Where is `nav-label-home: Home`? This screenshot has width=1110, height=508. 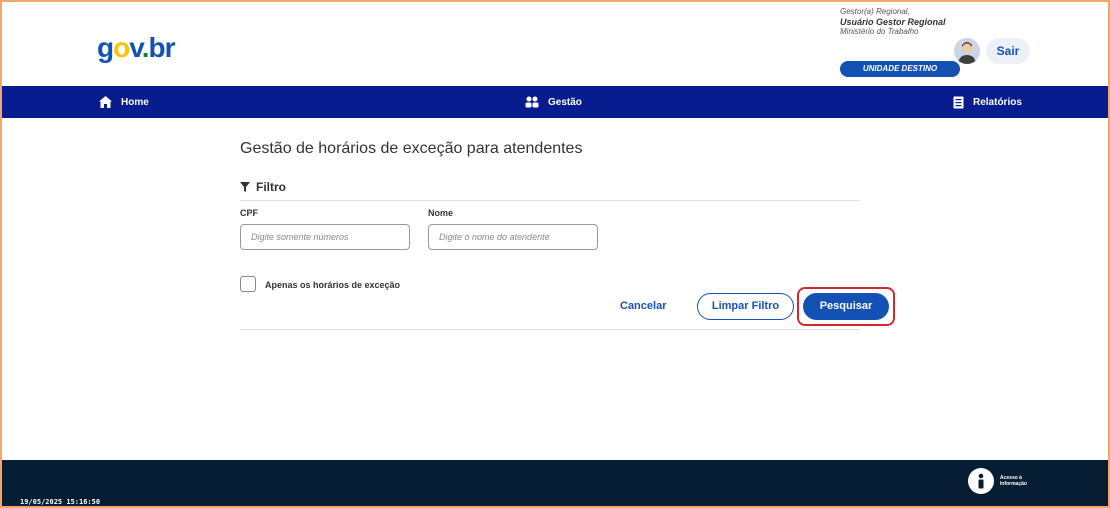
nav-label-home: Home is located at coordinates (135, 102).